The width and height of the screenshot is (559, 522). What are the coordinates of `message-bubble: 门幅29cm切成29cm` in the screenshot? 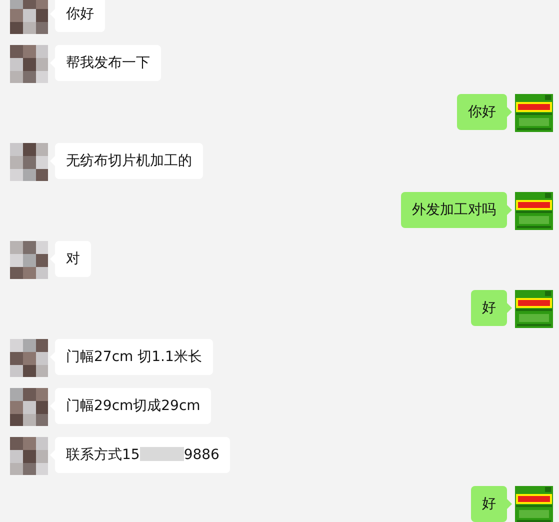 It's located at (133, 406).